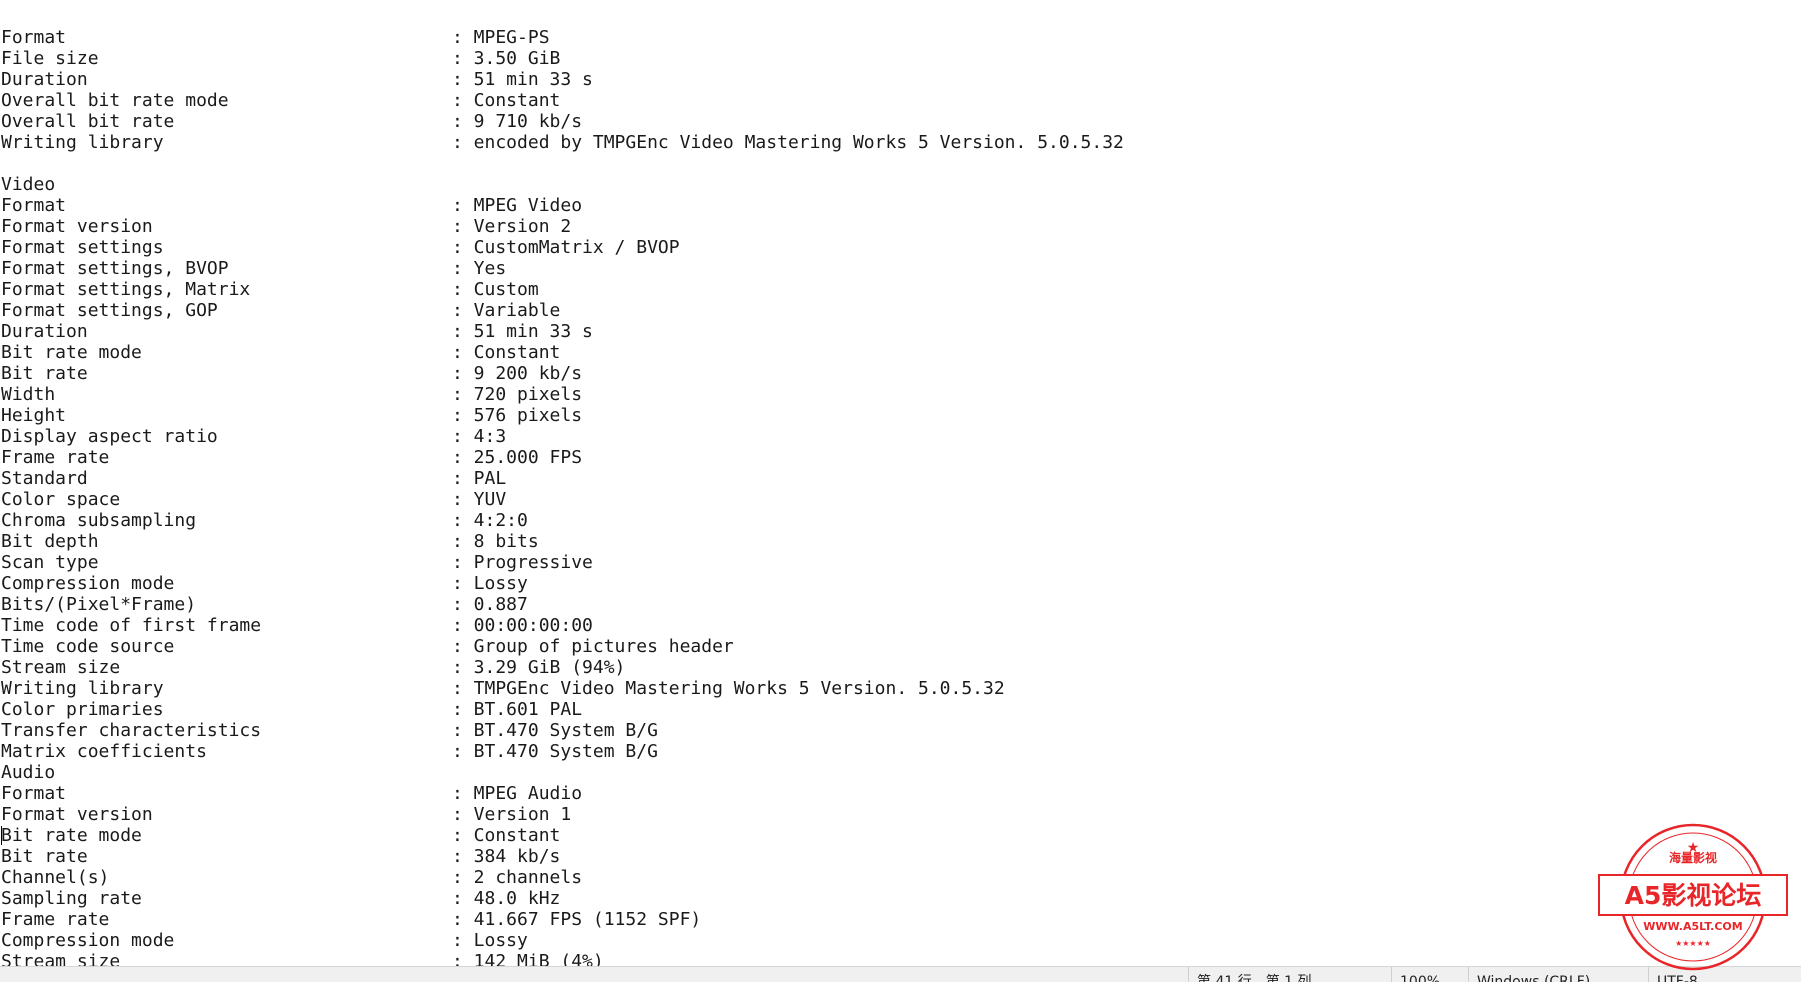 This screenshot has width=1801, height=982. What do you see at coordinates (506, 898) in the screenshot?
I see `field-value: : 48.0 kHz` at bounding box center [506, 898].